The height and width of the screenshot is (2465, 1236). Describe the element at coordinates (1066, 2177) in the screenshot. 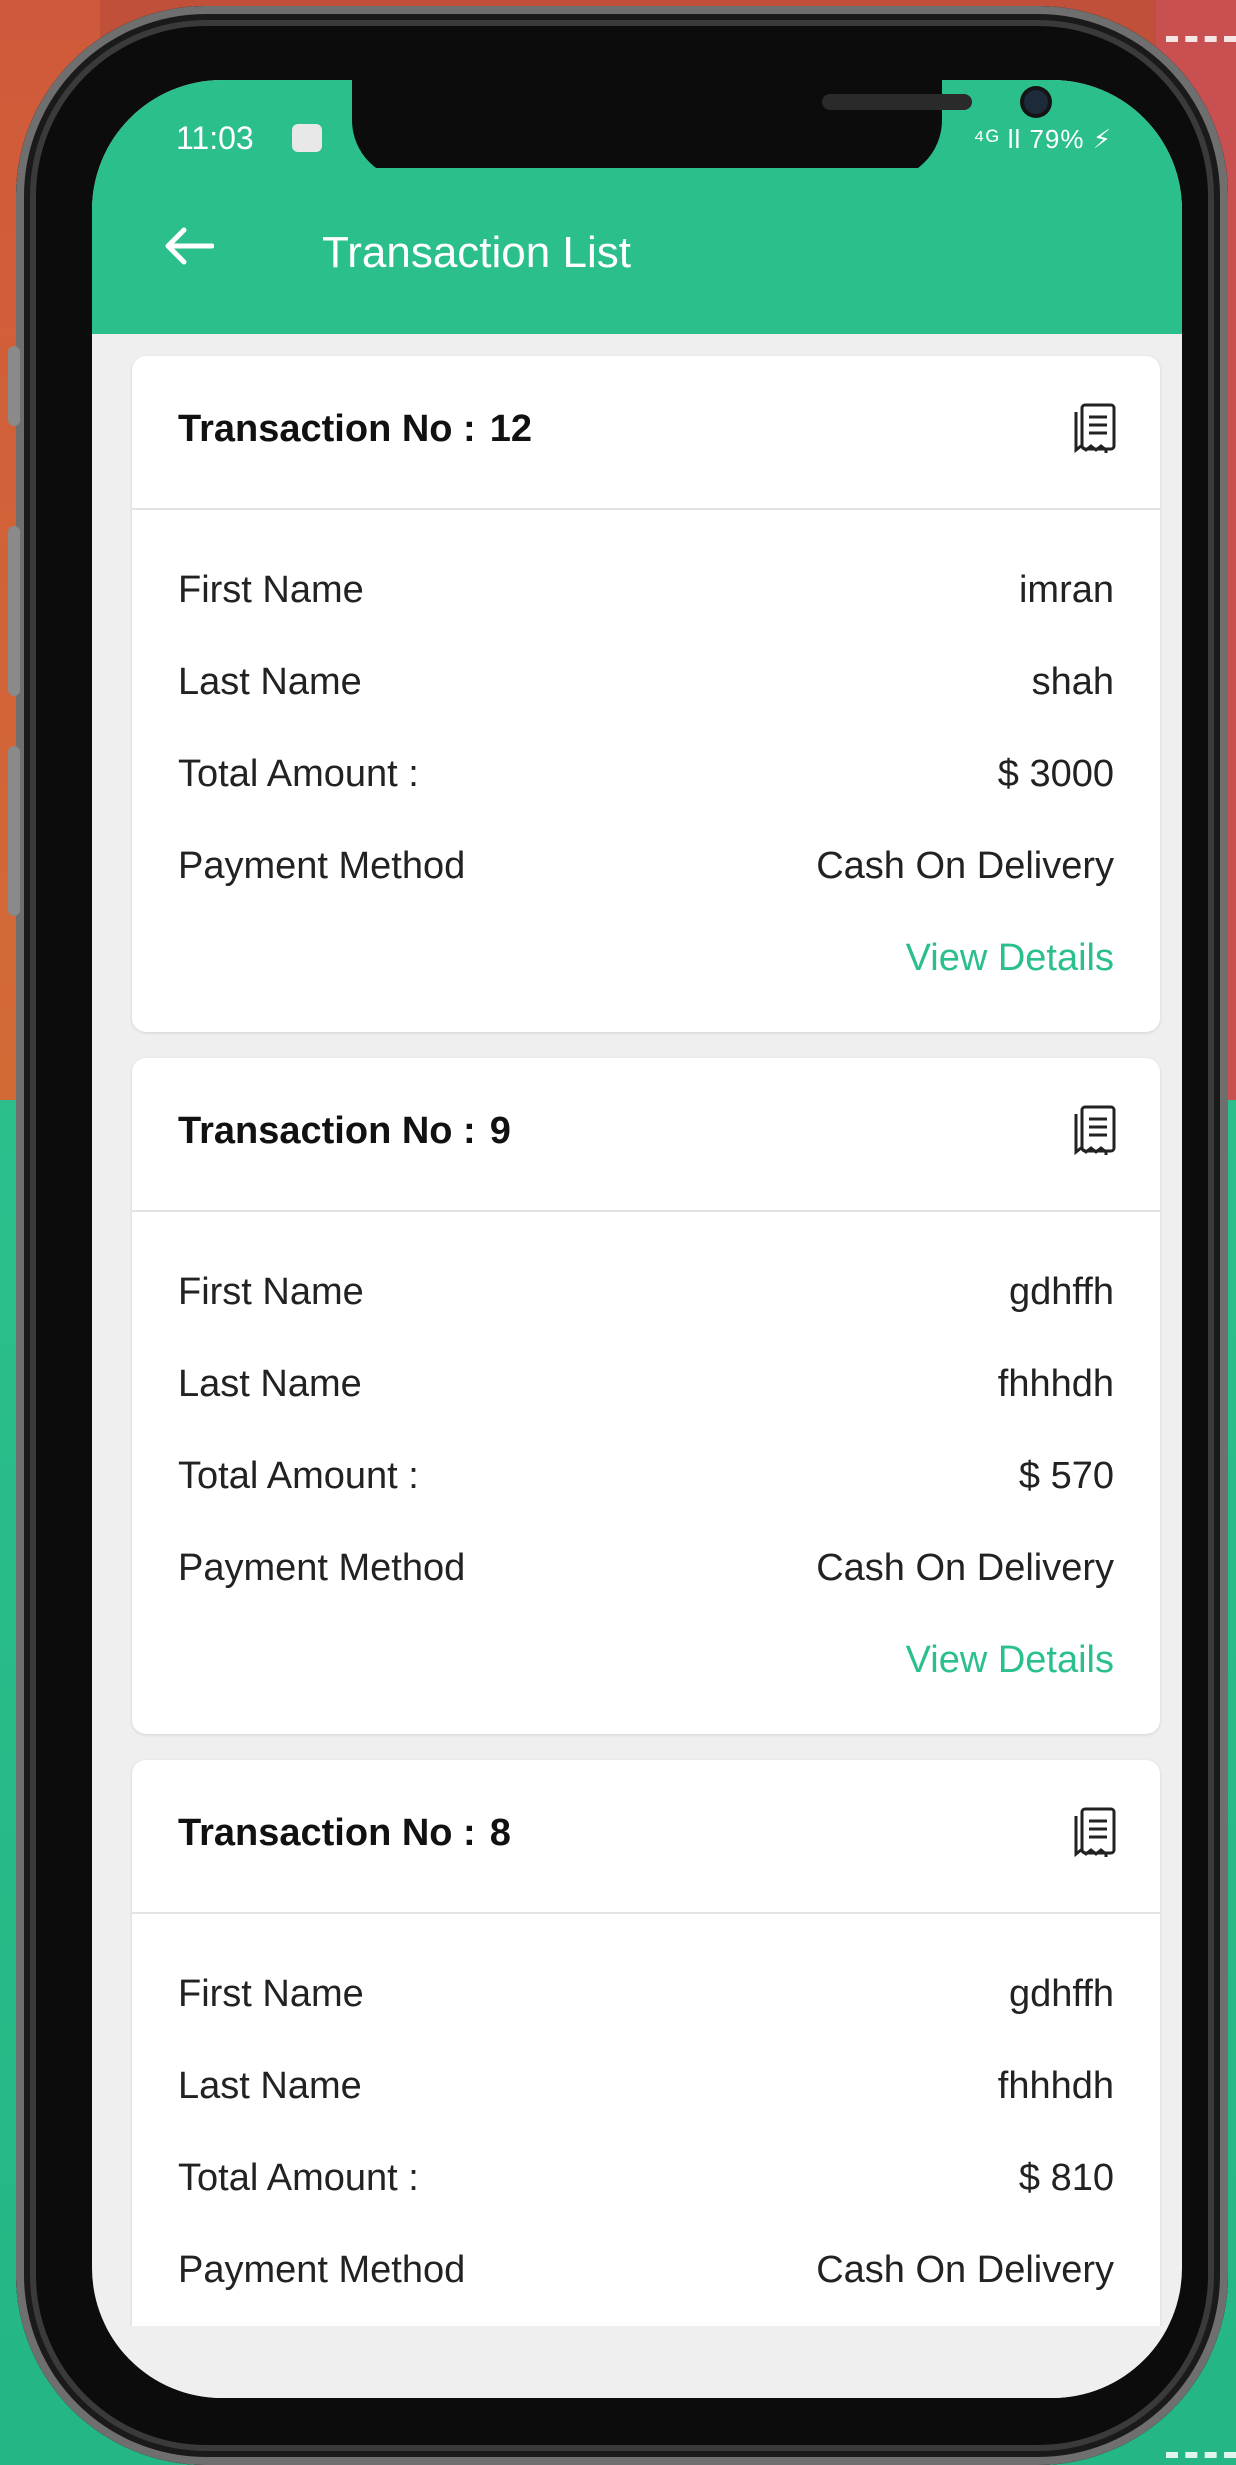

I see `total-amount-value: $ 810` at that location.